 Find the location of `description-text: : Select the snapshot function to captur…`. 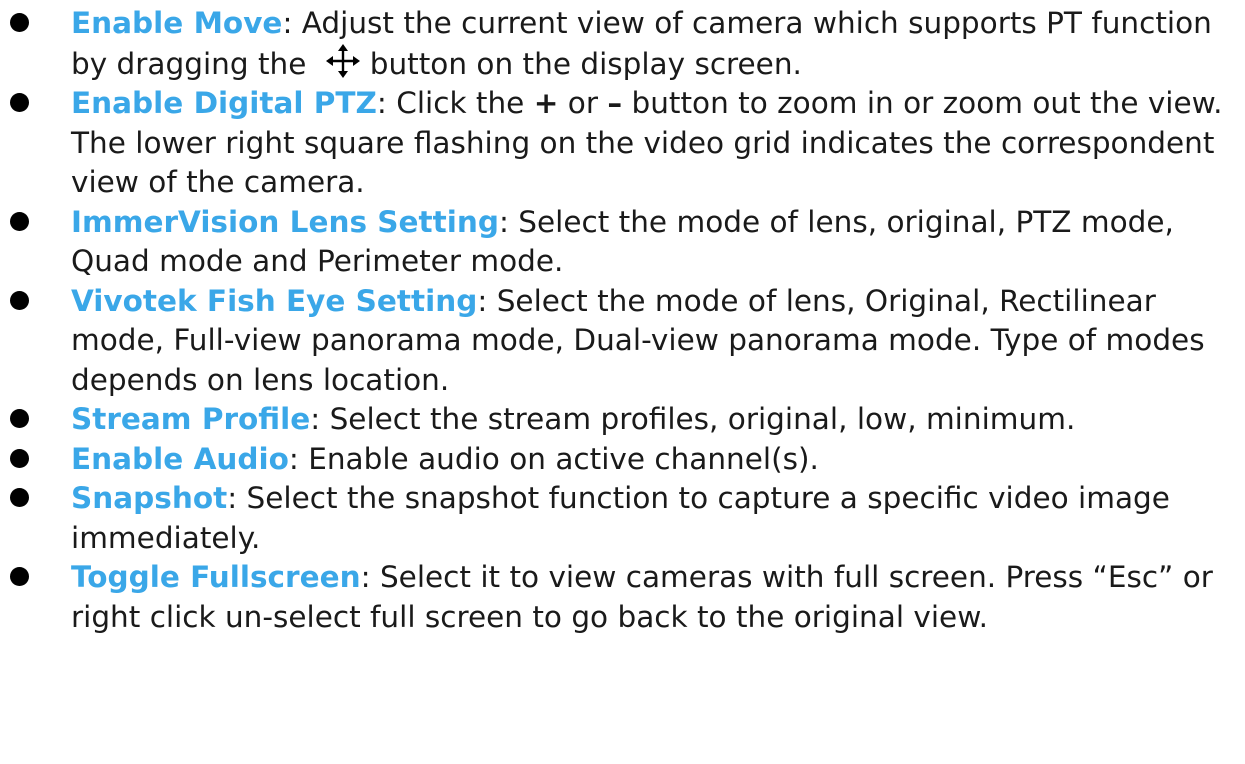

description-text: : Select the snapshot function to captur… is located at coordinates (620, 518).